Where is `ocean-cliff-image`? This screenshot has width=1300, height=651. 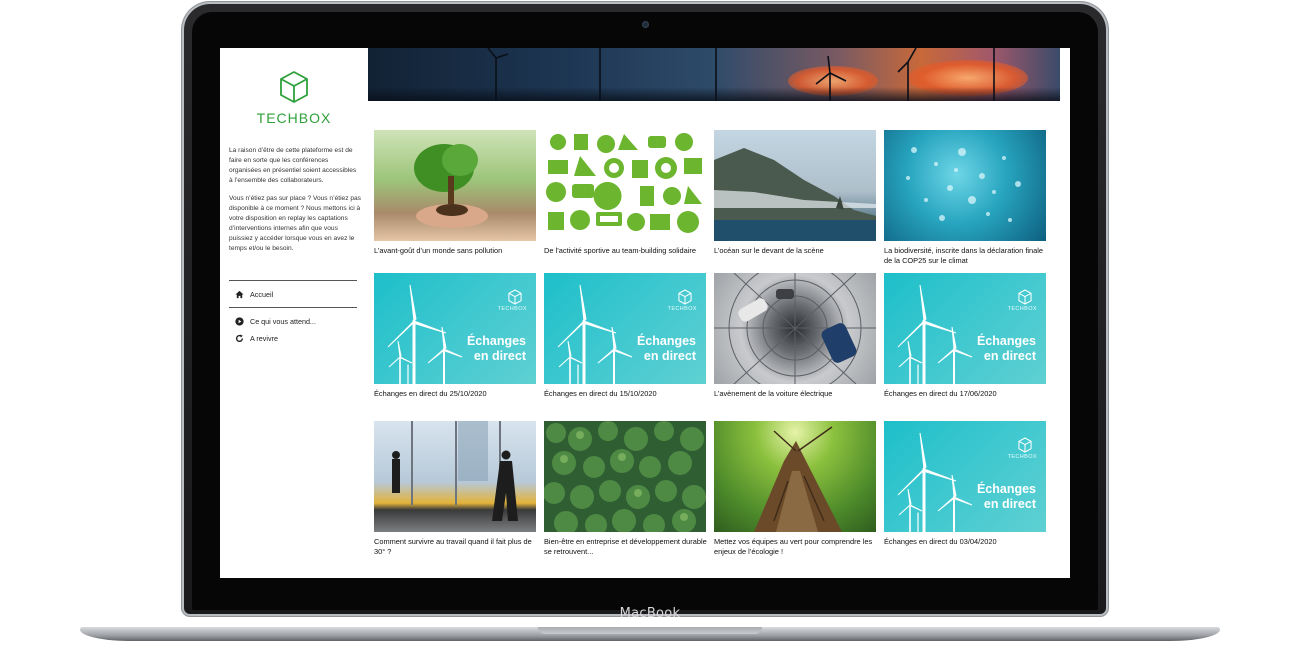
ocean-cliff-image is located at coordinates (795, 194).